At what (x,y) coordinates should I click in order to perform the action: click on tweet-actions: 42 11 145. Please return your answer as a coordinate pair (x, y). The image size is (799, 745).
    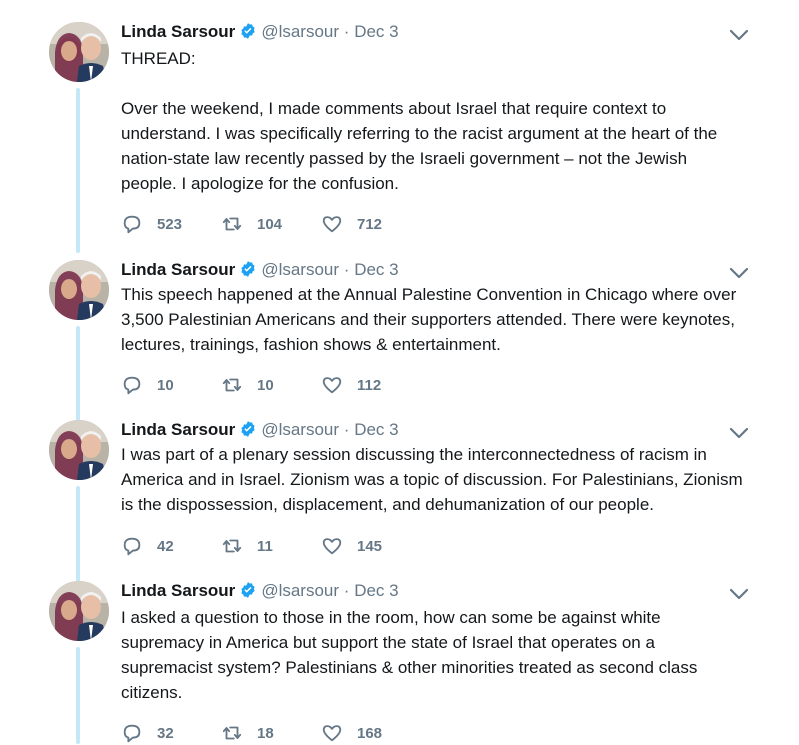
    Looking at the image, I should click on (271, 546).